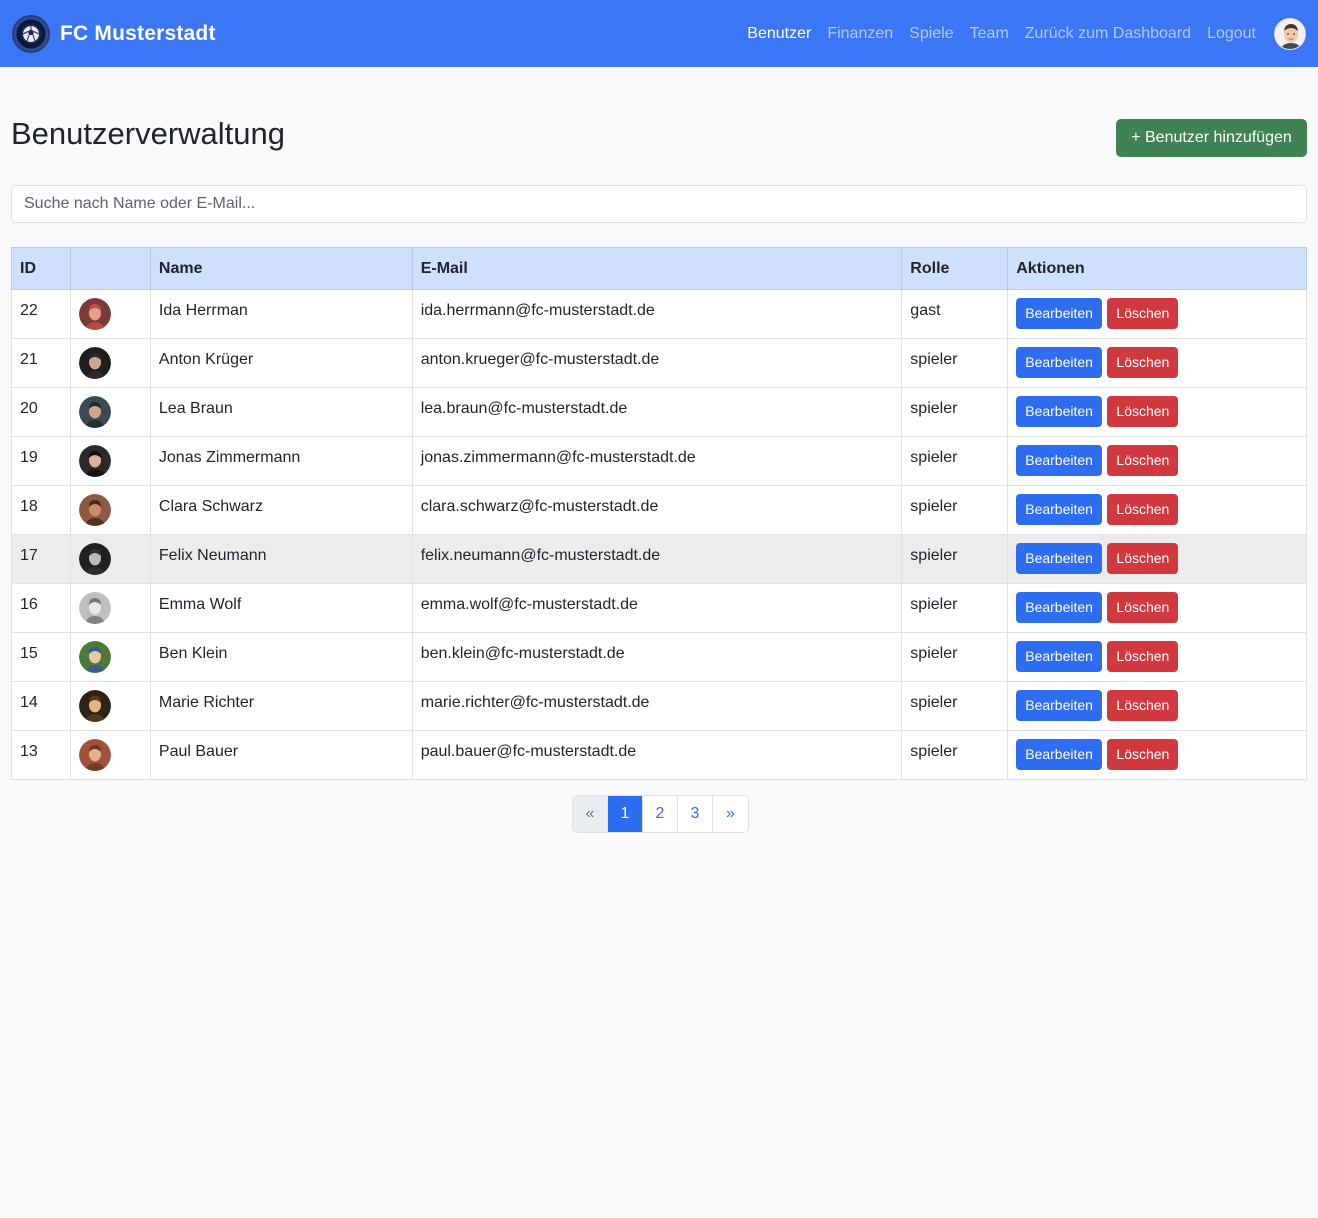 The height and width of the screenshot is (1218, 1318). What do you see at coordinates (1290, 33) in the screenshot?
I see `user-avatar-icon` at bounding box center [1290, 33].